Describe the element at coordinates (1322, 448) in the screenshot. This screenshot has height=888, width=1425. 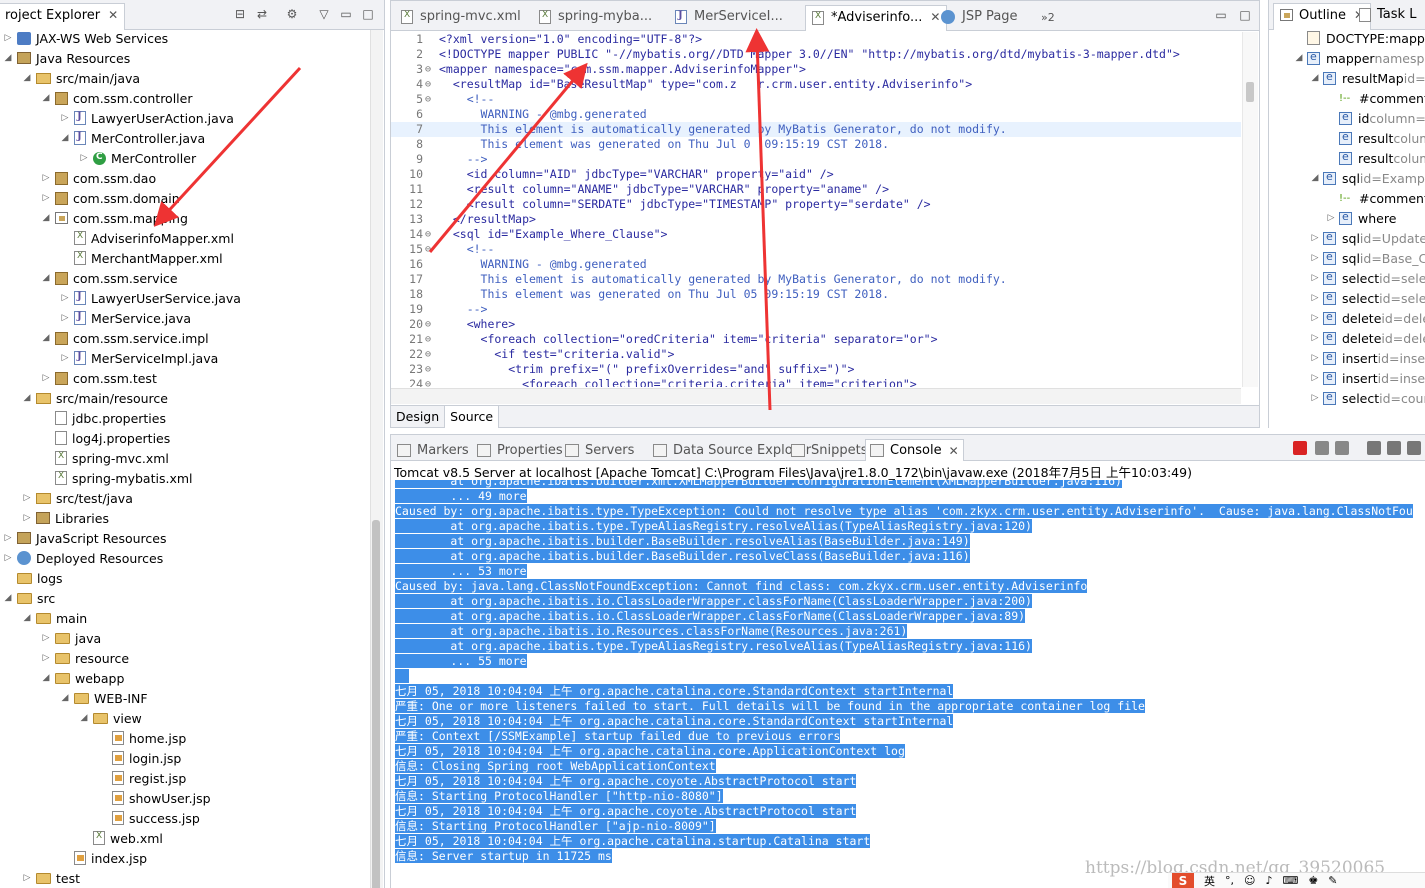
I see `remove-launch-icon` at that location.